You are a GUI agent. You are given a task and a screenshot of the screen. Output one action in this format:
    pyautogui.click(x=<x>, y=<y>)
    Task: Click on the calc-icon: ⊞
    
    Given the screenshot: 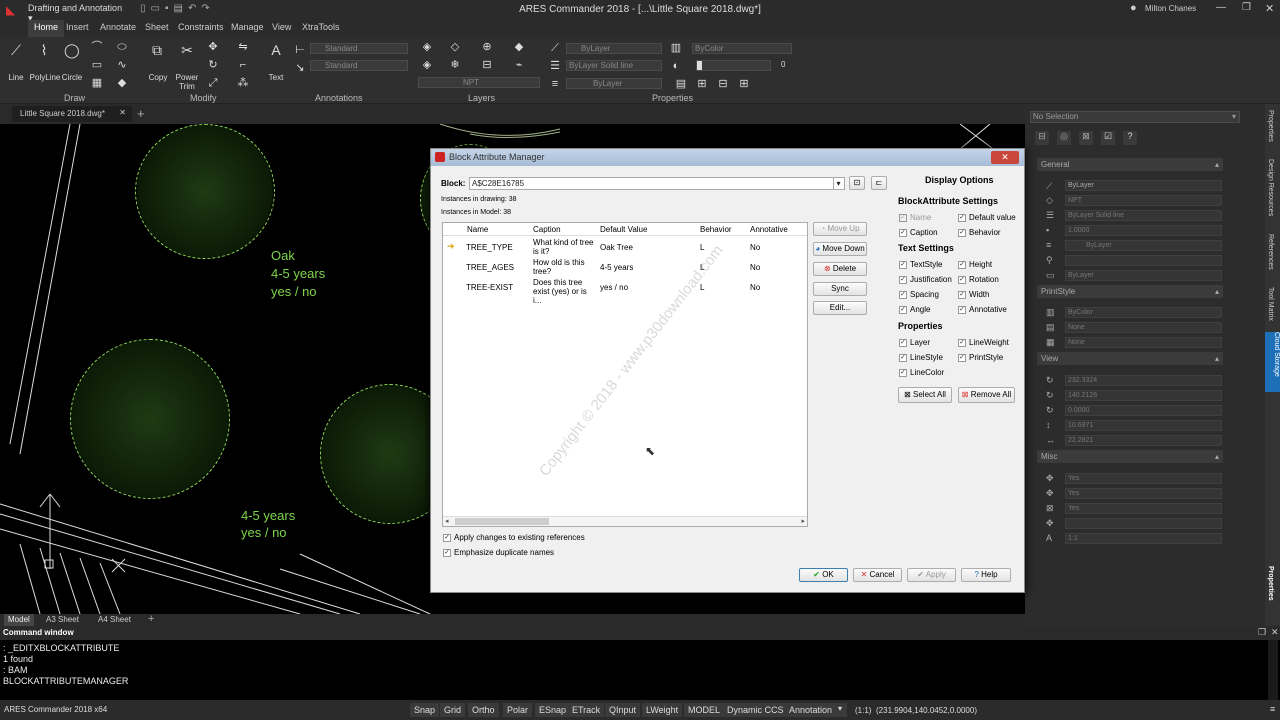 What is the action you would take?
    pyautogui.click(x=702, y=84)
    